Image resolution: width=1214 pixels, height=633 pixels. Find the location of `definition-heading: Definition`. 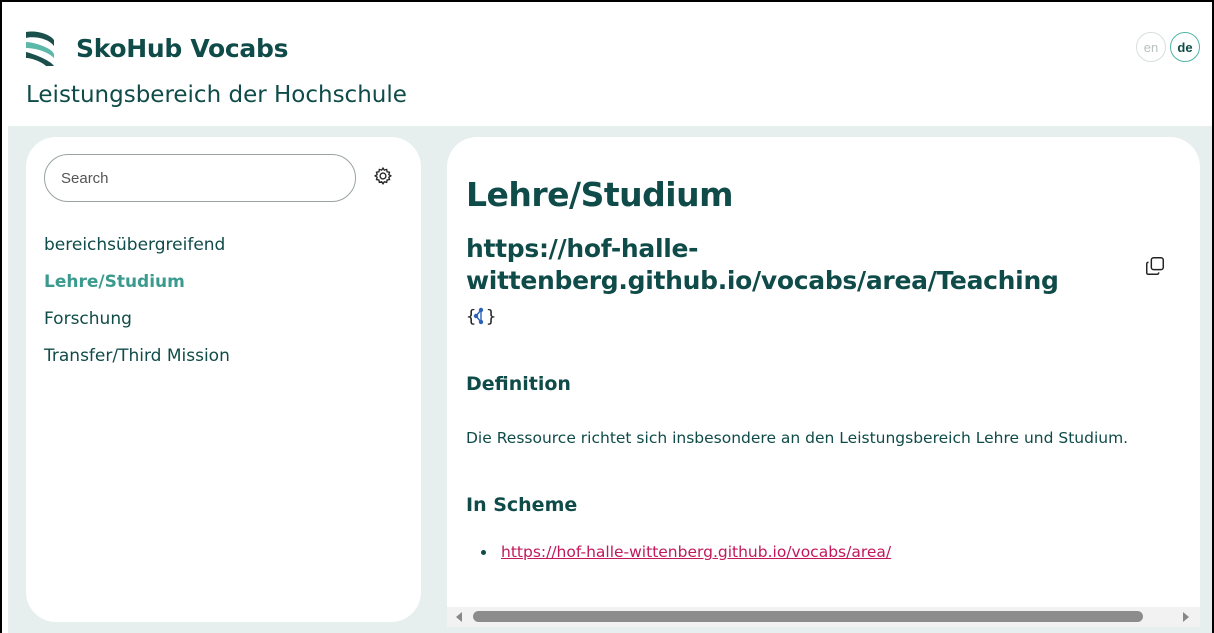

definition-heading: Definition is located at coordinates (518, 384).